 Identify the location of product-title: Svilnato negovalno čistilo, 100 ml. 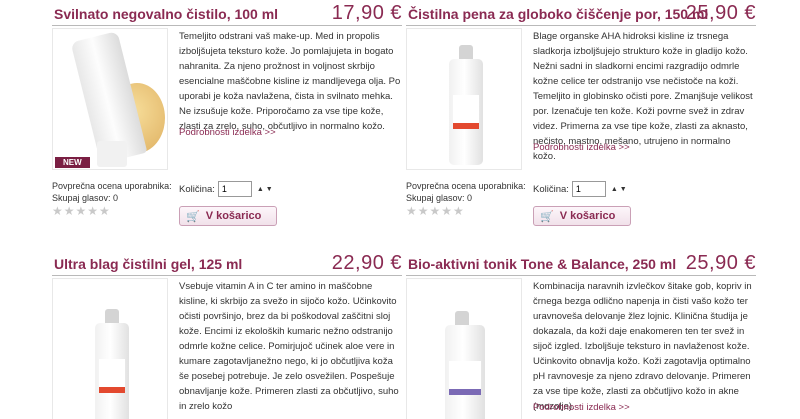
(166, 14).